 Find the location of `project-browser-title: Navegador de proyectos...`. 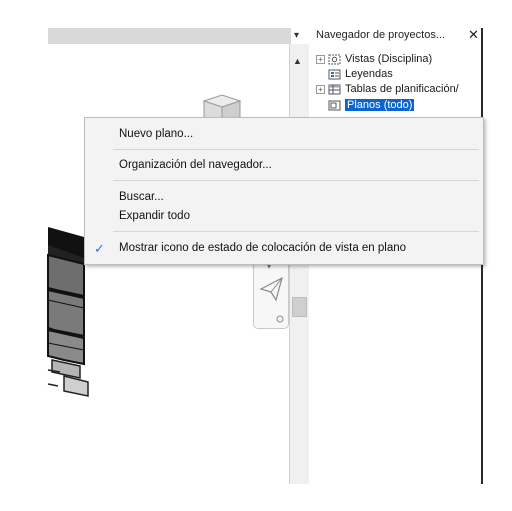

project-browser-title: Navegador de proyectos... is located at coordinates (381, 35).